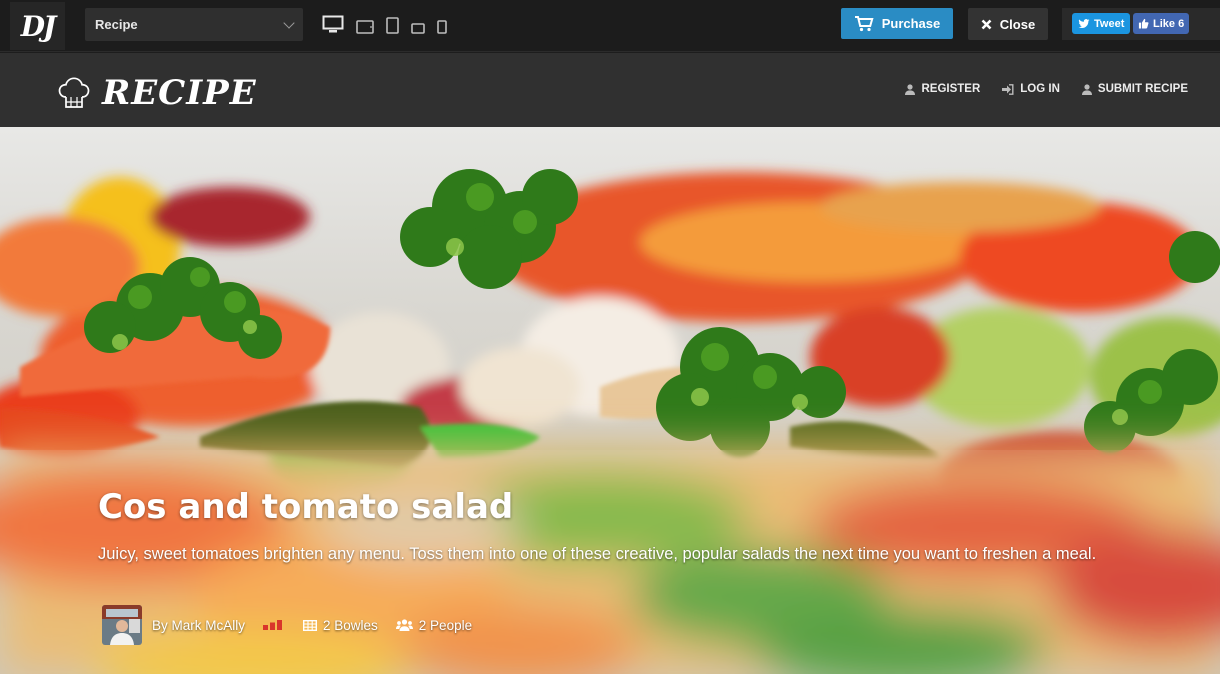  I want to click on servings: 2 Bowles, so click(340, 625).